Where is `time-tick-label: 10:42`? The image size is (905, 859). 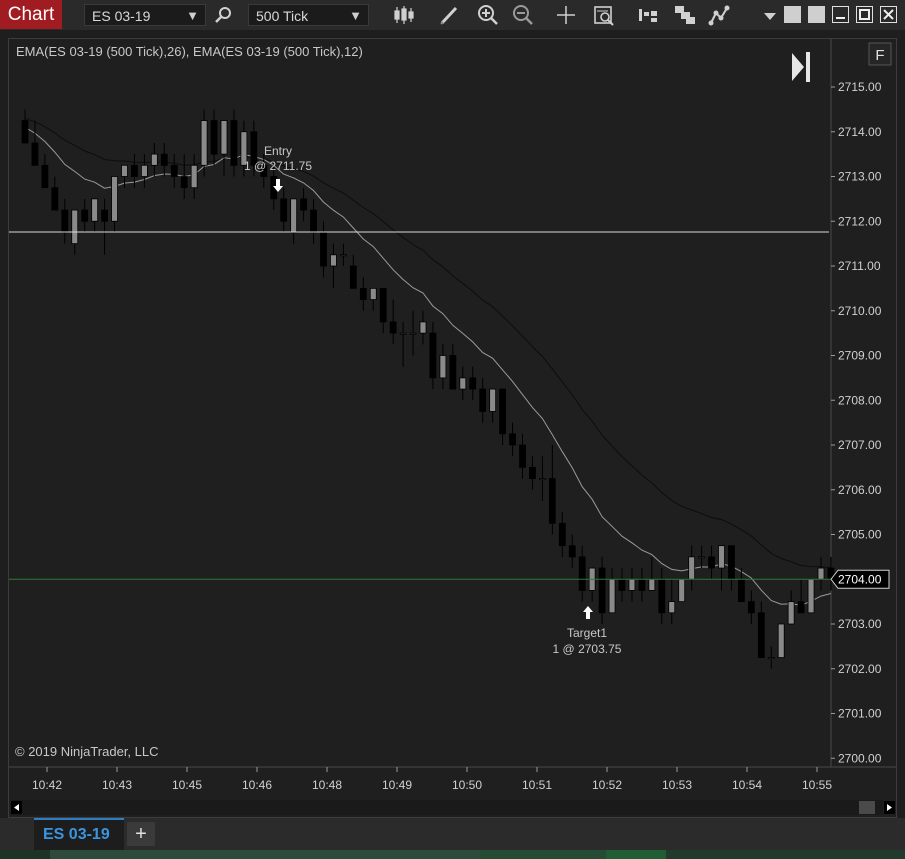
time-tick-label: 10:42 is located at coordinates (47, 785).